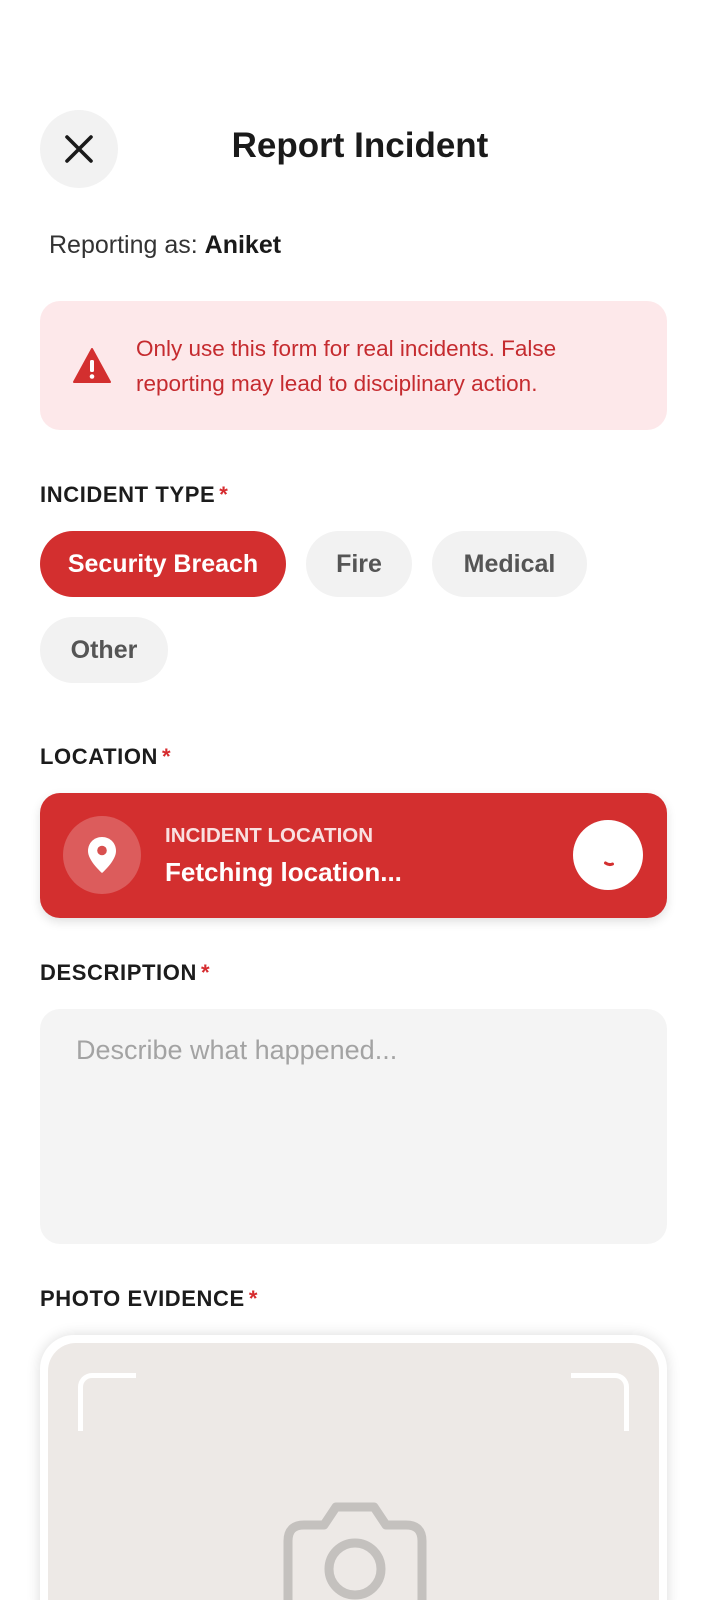 Image resolution: width=720 pixels, height=1600 pixels. I want to click on incident-type-label: INCIDENT TYPE *, so click(134, 495).